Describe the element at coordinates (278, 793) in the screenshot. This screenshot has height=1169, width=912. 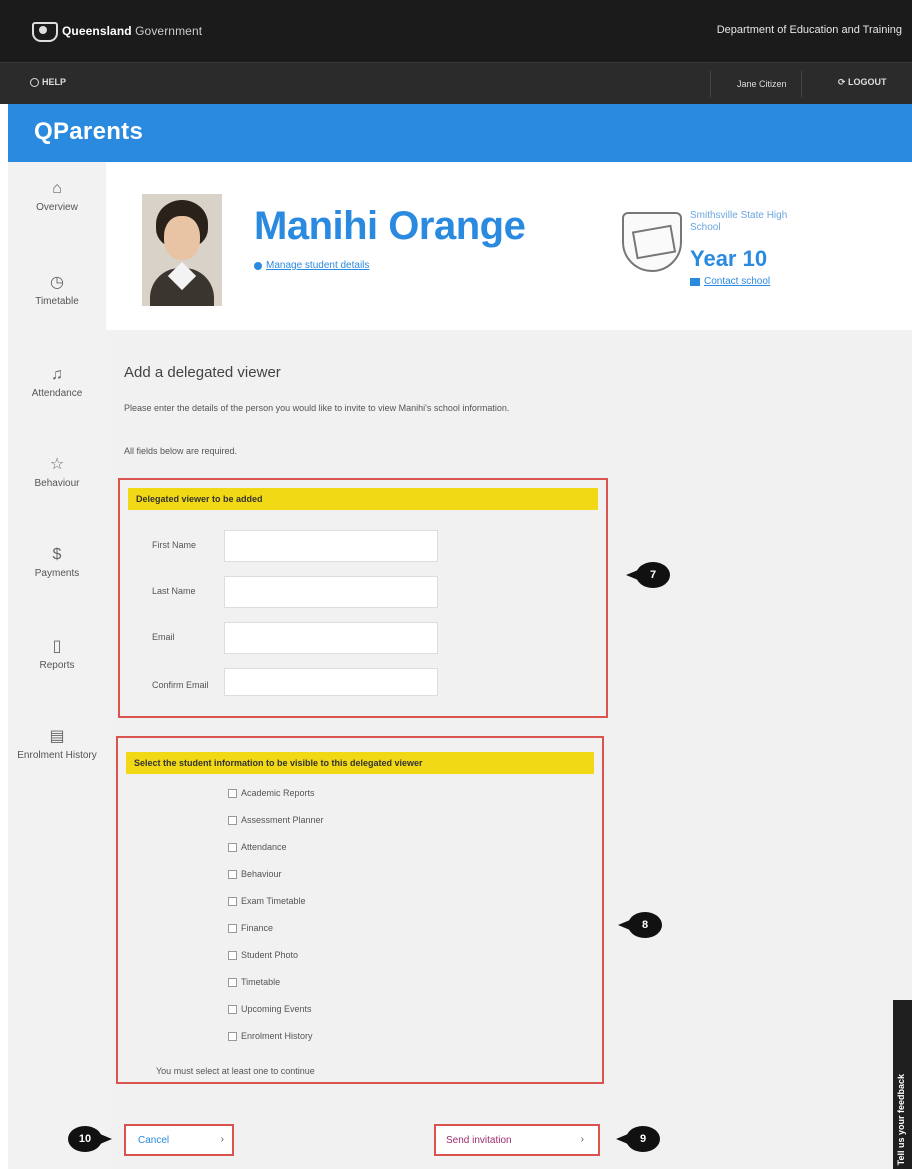
I see `option-label: Academic Reports` at that location.